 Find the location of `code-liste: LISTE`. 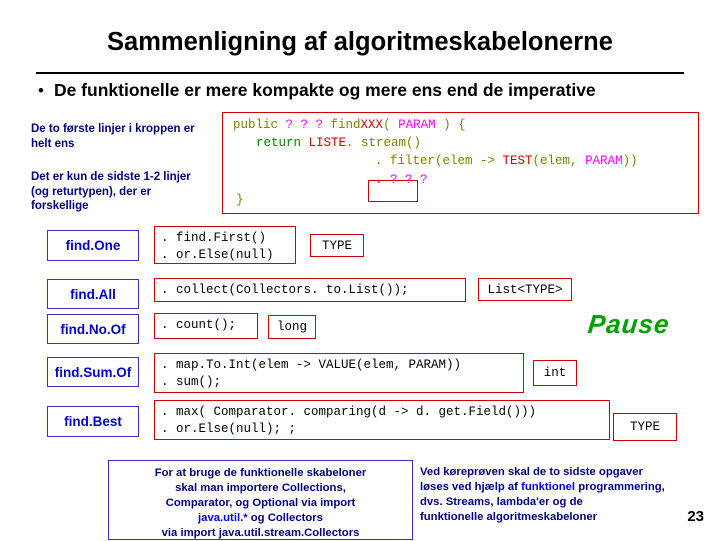

code-liste: LISTE is located at coordinates (327, 143).